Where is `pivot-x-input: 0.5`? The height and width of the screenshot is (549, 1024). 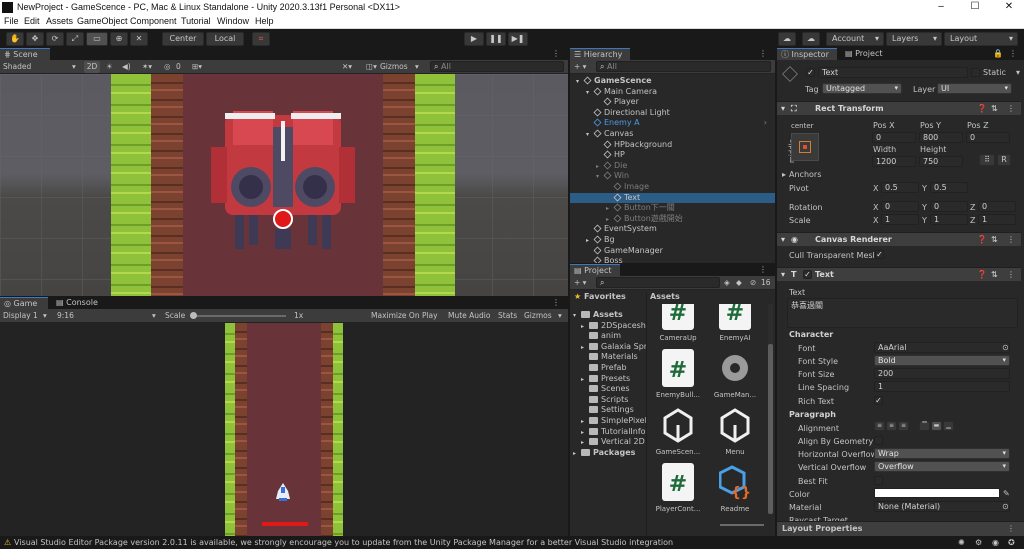 pivot-x-input: 0.5 is located at coordinates (900, 187).